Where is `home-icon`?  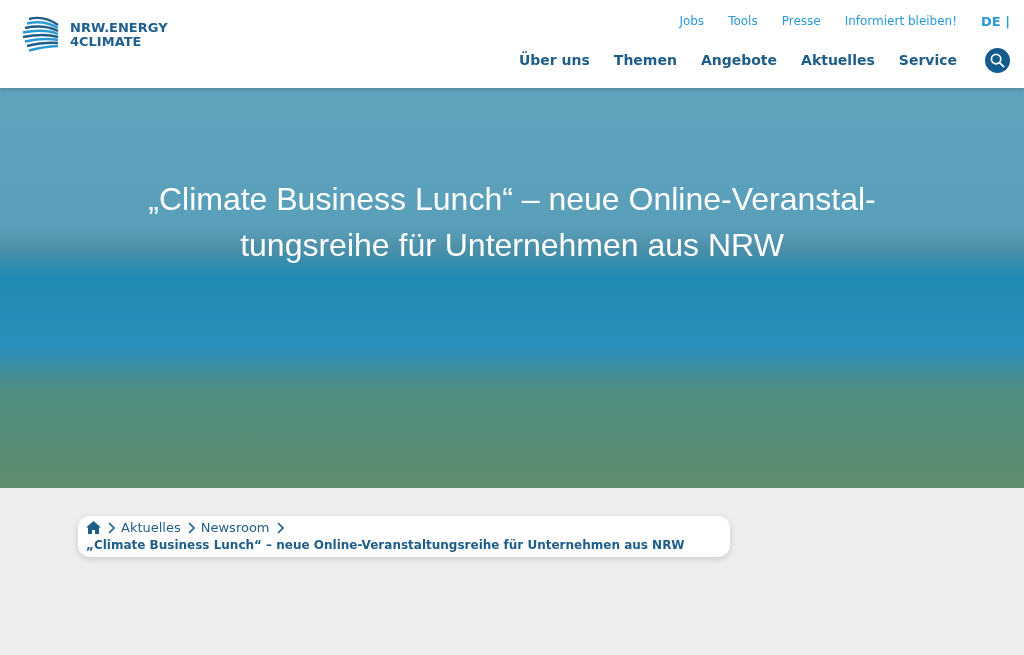 home-icon is located at coordinates (93, 527).